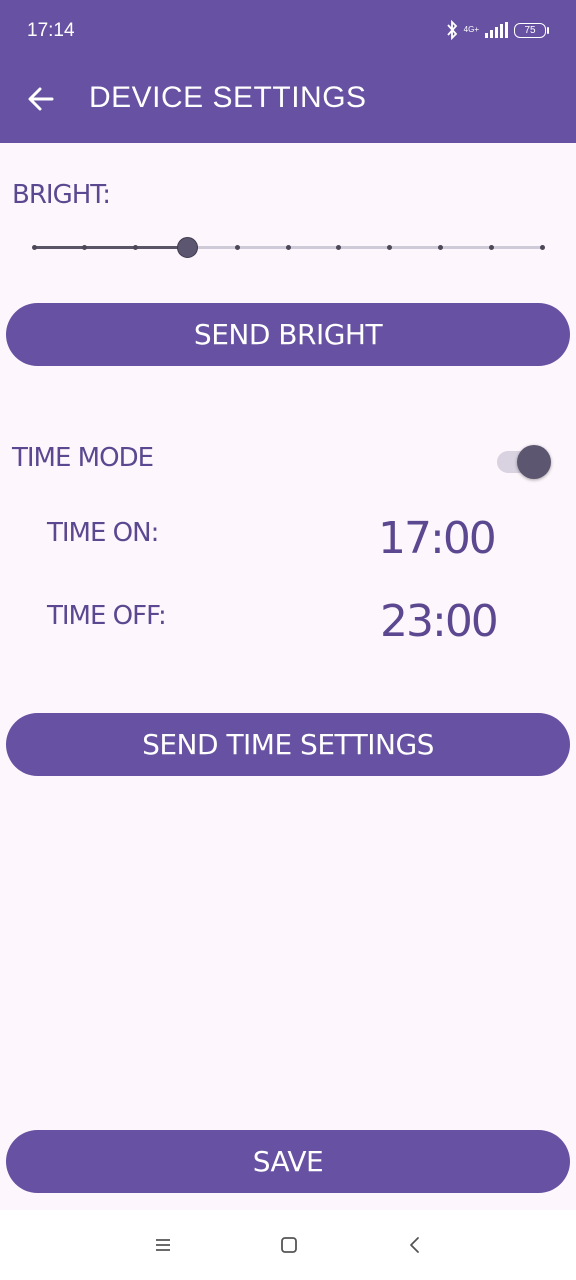 This screenshot has width=576, height=1280. What do you see at coordinates (103, 533) in the screenshot?
I see `time-on-label: TIME ON:` at bounding box center [103, 533].